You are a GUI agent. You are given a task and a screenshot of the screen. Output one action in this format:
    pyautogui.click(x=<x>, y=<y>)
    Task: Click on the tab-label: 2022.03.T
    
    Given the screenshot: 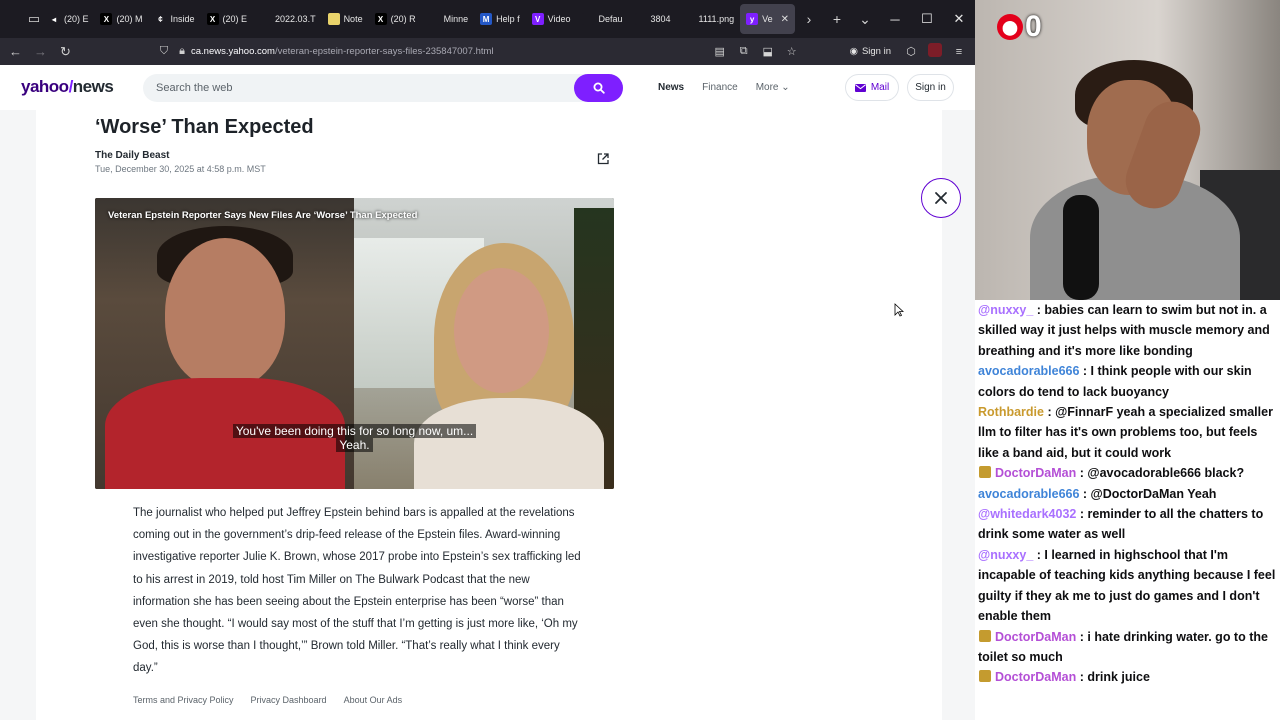 What is the action you would take?
    pyautogui.click(x=295, y=19)
    